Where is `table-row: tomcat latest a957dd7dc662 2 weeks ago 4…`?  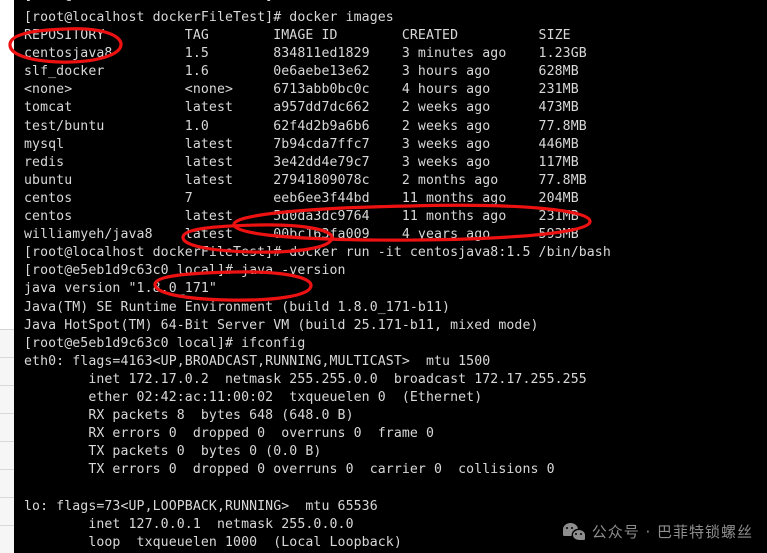 table-row: tomcat latest a957dd7dc662 2 weeks ago 4… is located at coordinates (301, 108).